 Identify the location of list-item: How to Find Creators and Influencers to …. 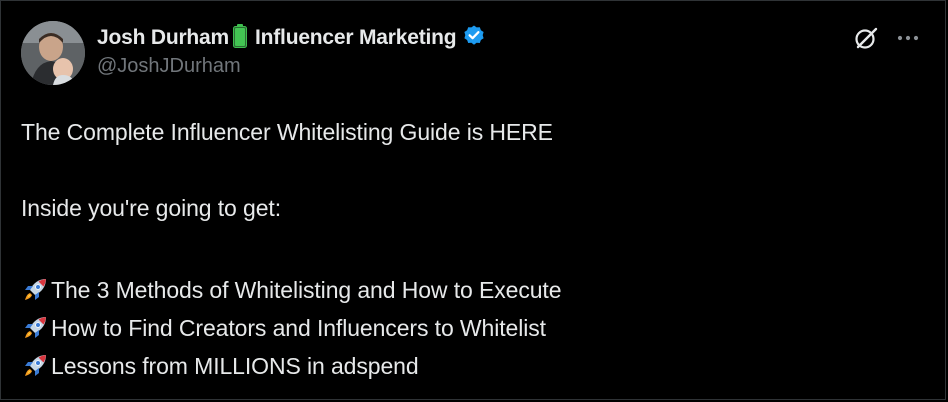
(291, 328).